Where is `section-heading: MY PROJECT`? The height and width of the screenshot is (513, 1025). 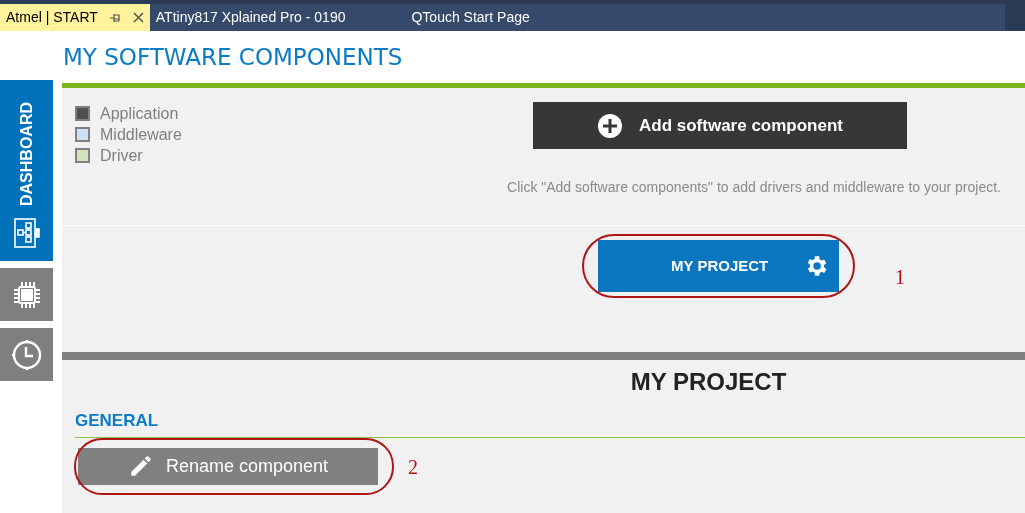
section-heading: MY PROJECT is located at coordinates (708, 382).